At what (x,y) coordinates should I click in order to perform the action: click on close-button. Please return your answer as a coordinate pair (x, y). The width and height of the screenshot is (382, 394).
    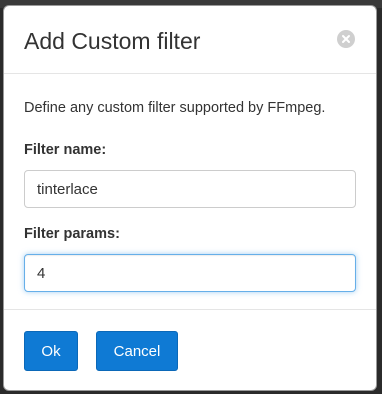
    Looking at the image, I should click on (346, 39).